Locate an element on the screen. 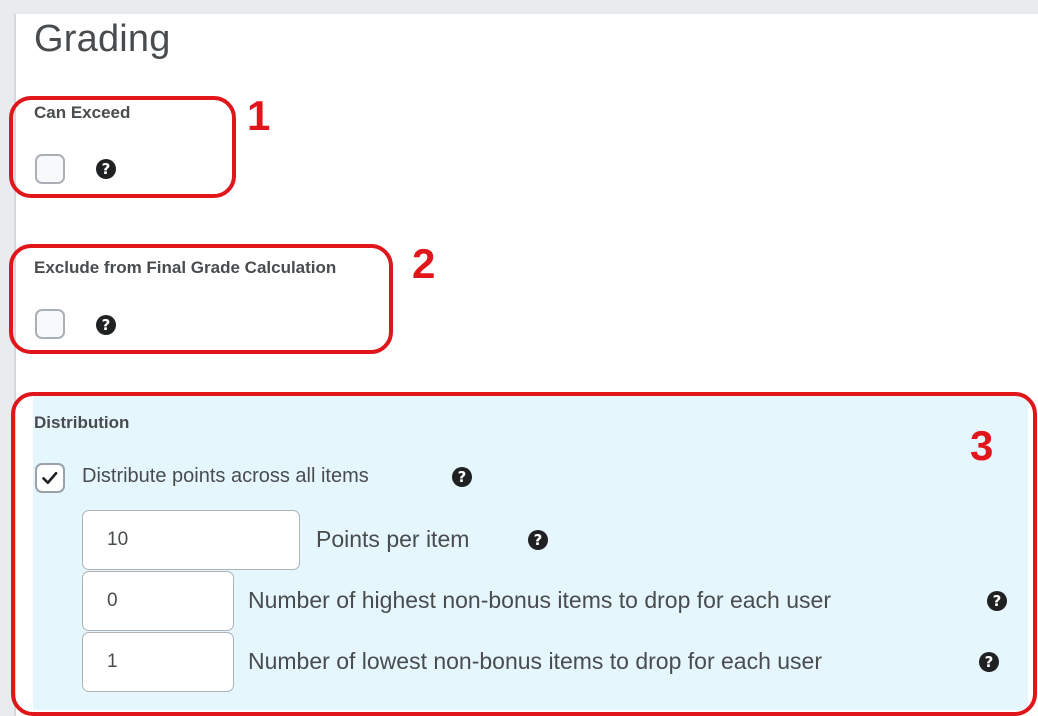 The height and width of the screenshot is (716, 1038). annotation-number-2: 2 is located at coordinates (424, 263).